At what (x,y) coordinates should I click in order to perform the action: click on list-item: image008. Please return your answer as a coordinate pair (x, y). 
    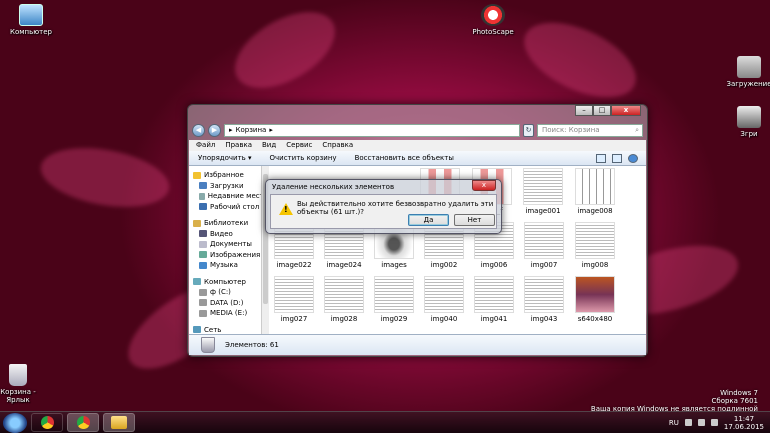
    Looking at the image, I should click on (595, 191).